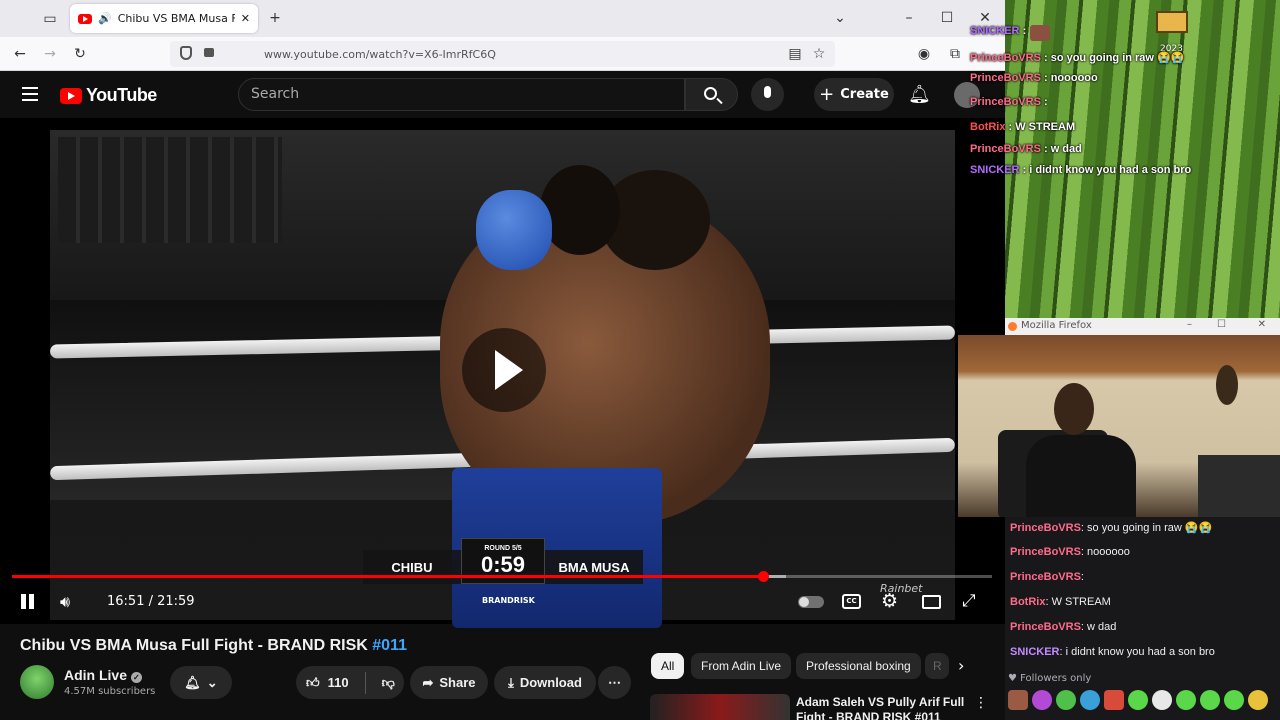 The image size is (1280, 720). Describe the element at coordinates (245, 18) in the screenshot. I see `close-tab-icon: ✕` at that location.